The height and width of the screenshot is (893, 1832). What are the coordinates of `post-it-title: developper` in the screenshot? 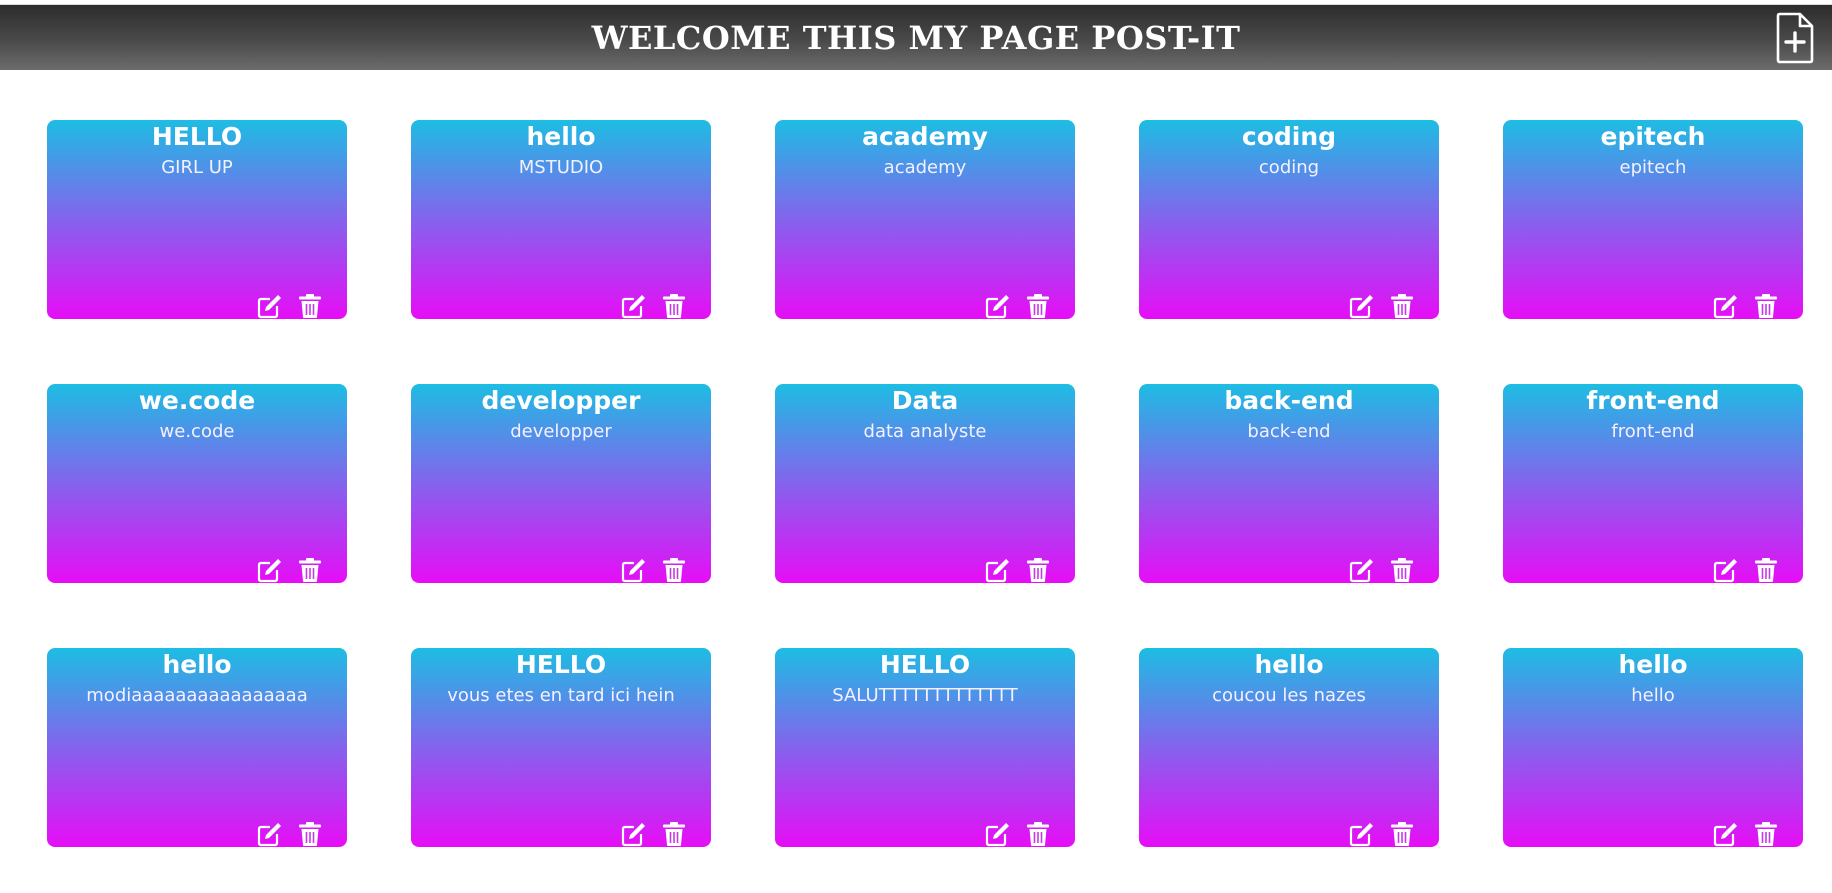 It's located at (561, 400).